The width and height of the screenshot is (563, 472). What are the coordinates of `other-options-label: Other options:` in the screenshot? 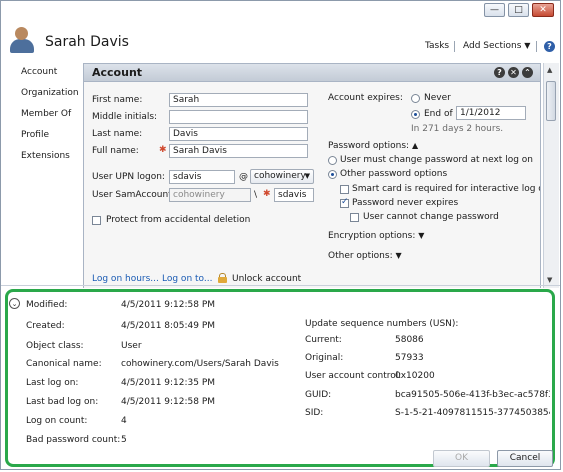 It's located at (360, 256).